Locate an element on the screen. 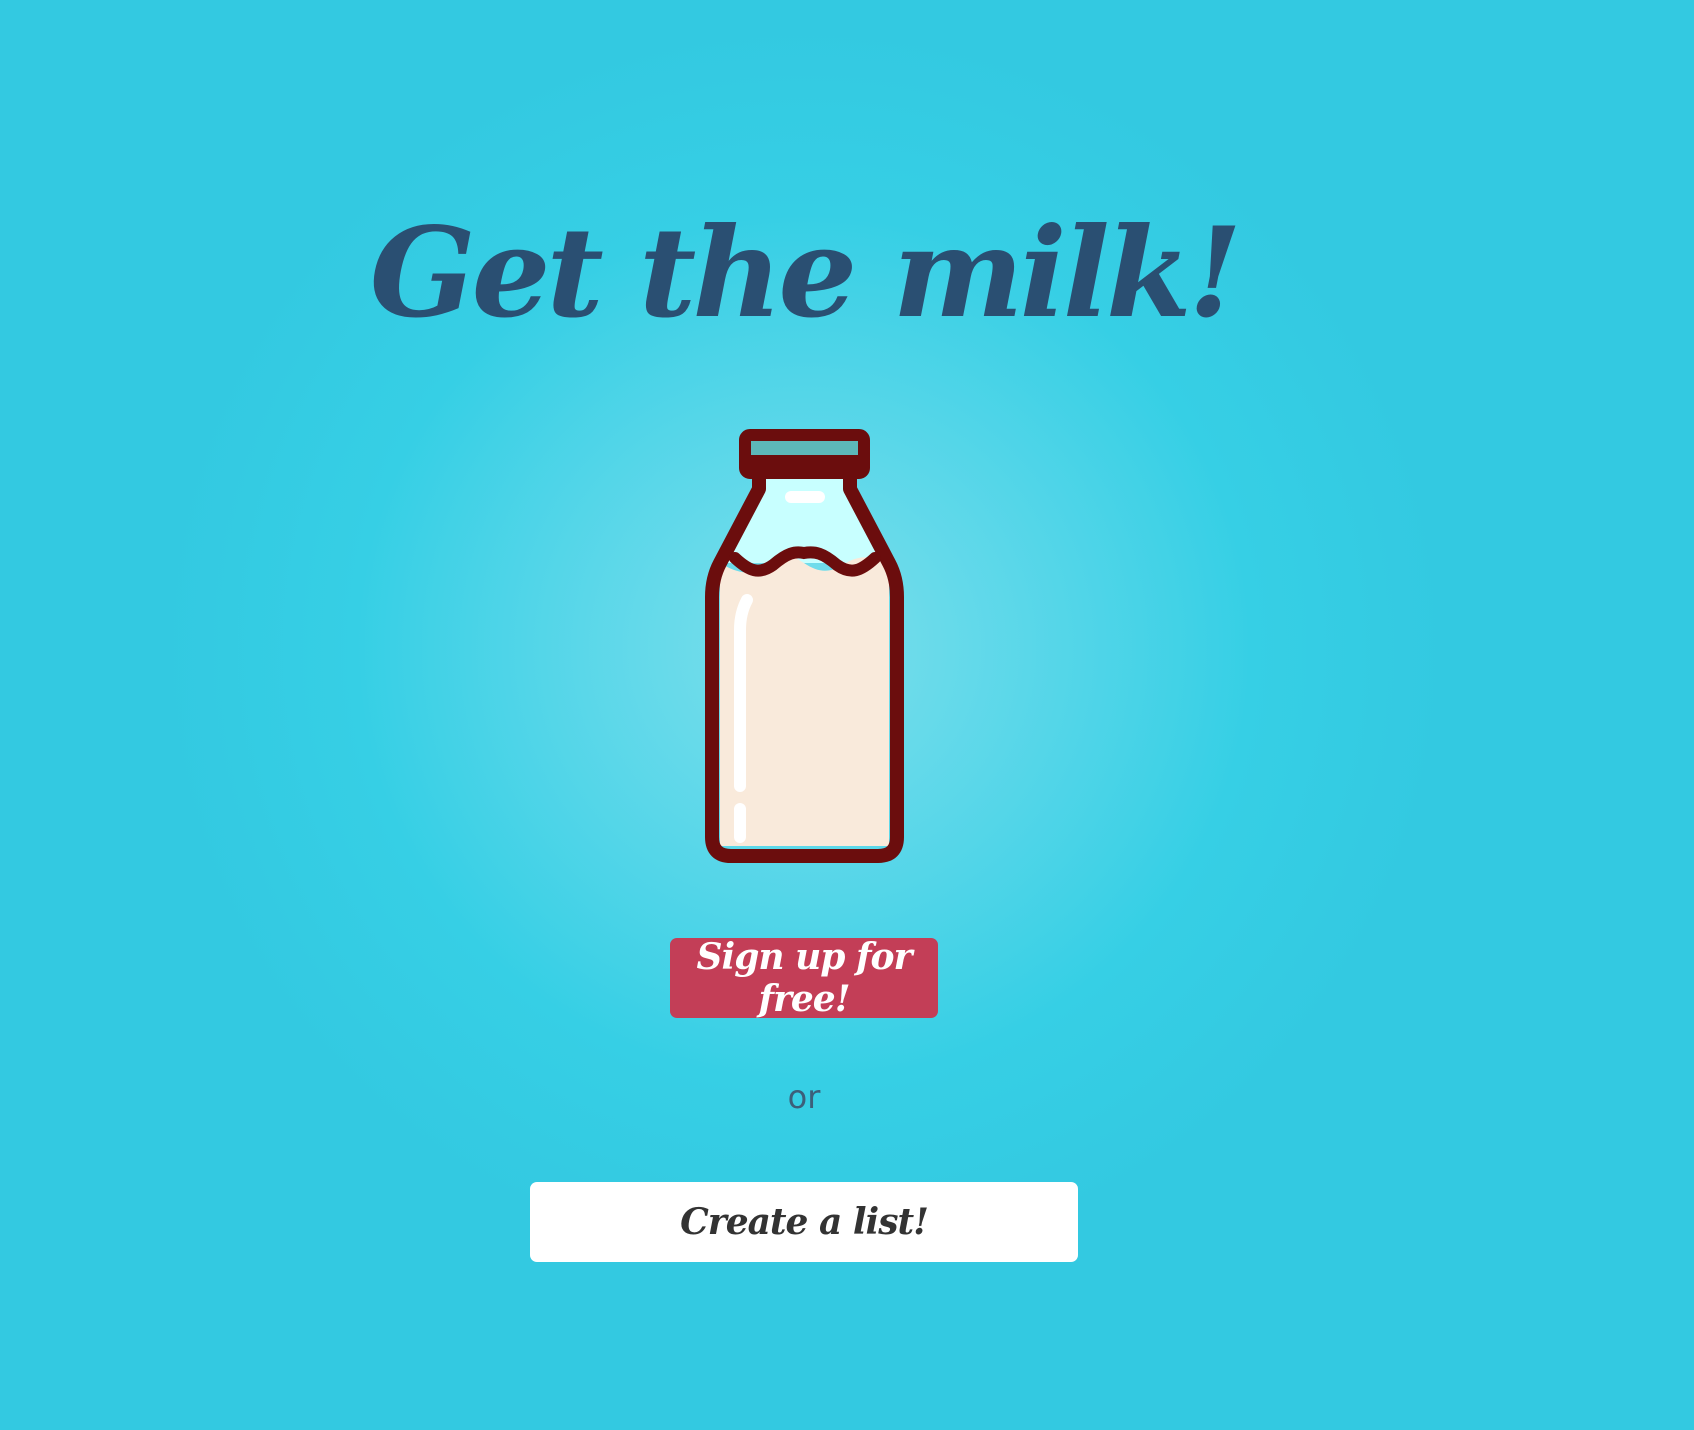 The width and height of the screenshot is (1694, 1430). or-divider-text: or is located at coordinates (804, 1097).